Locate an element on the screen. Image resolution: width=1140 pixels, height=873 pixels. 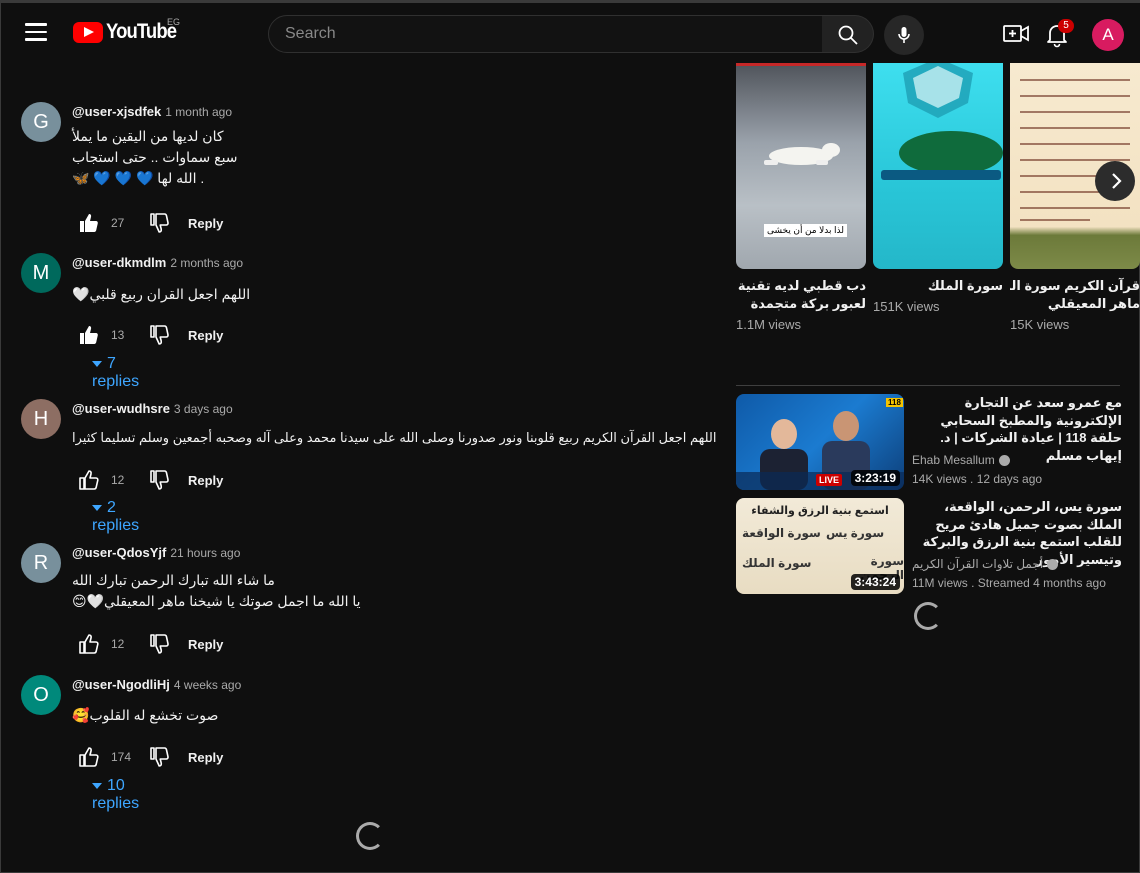
like-count: 27 is located at coordinates (118, 223).